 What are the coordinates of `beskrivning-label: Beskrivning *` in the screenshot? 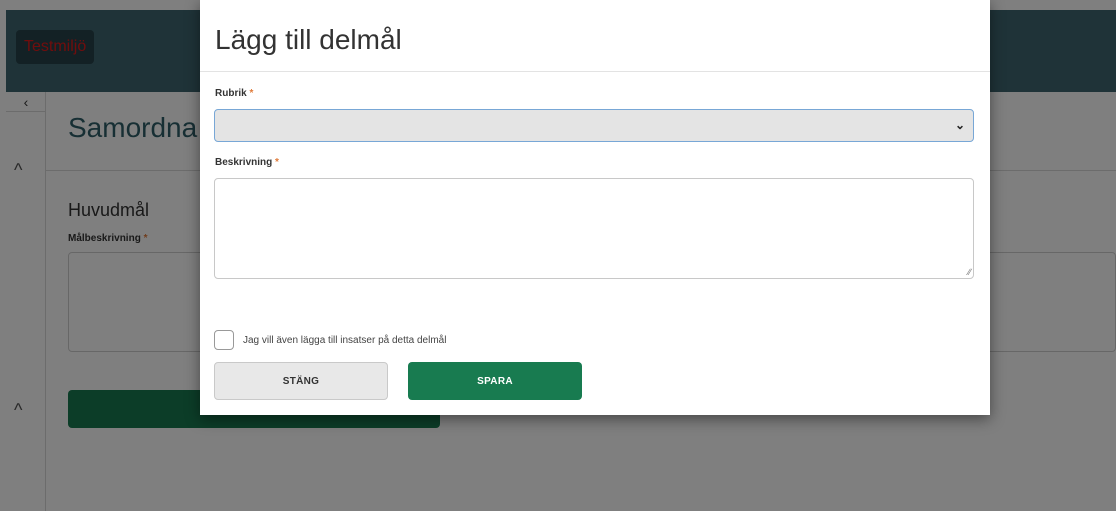 It's located at (247, 162).